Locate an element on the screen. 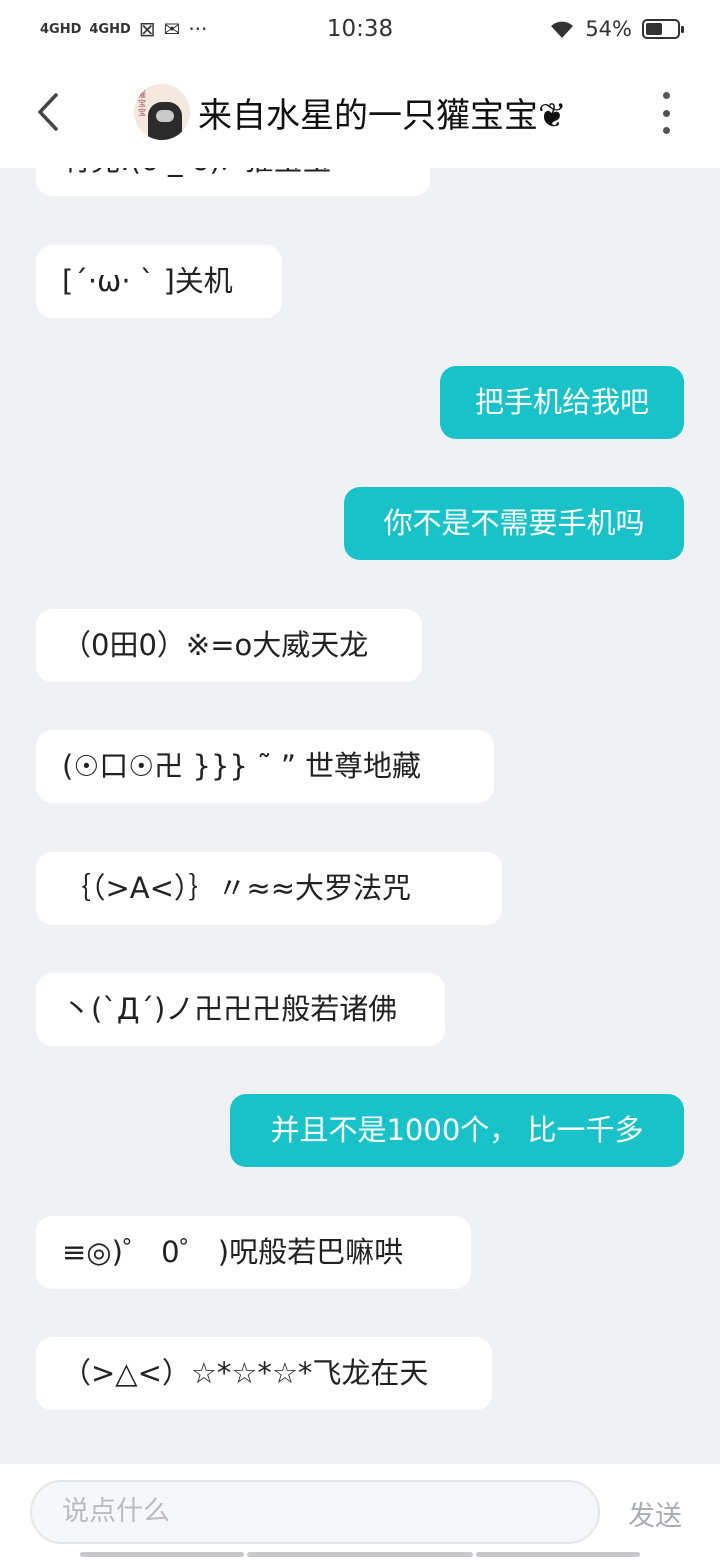 The image size is (720, 1560). avatar: 獾宝宝 is located at coordinates (162, 112).